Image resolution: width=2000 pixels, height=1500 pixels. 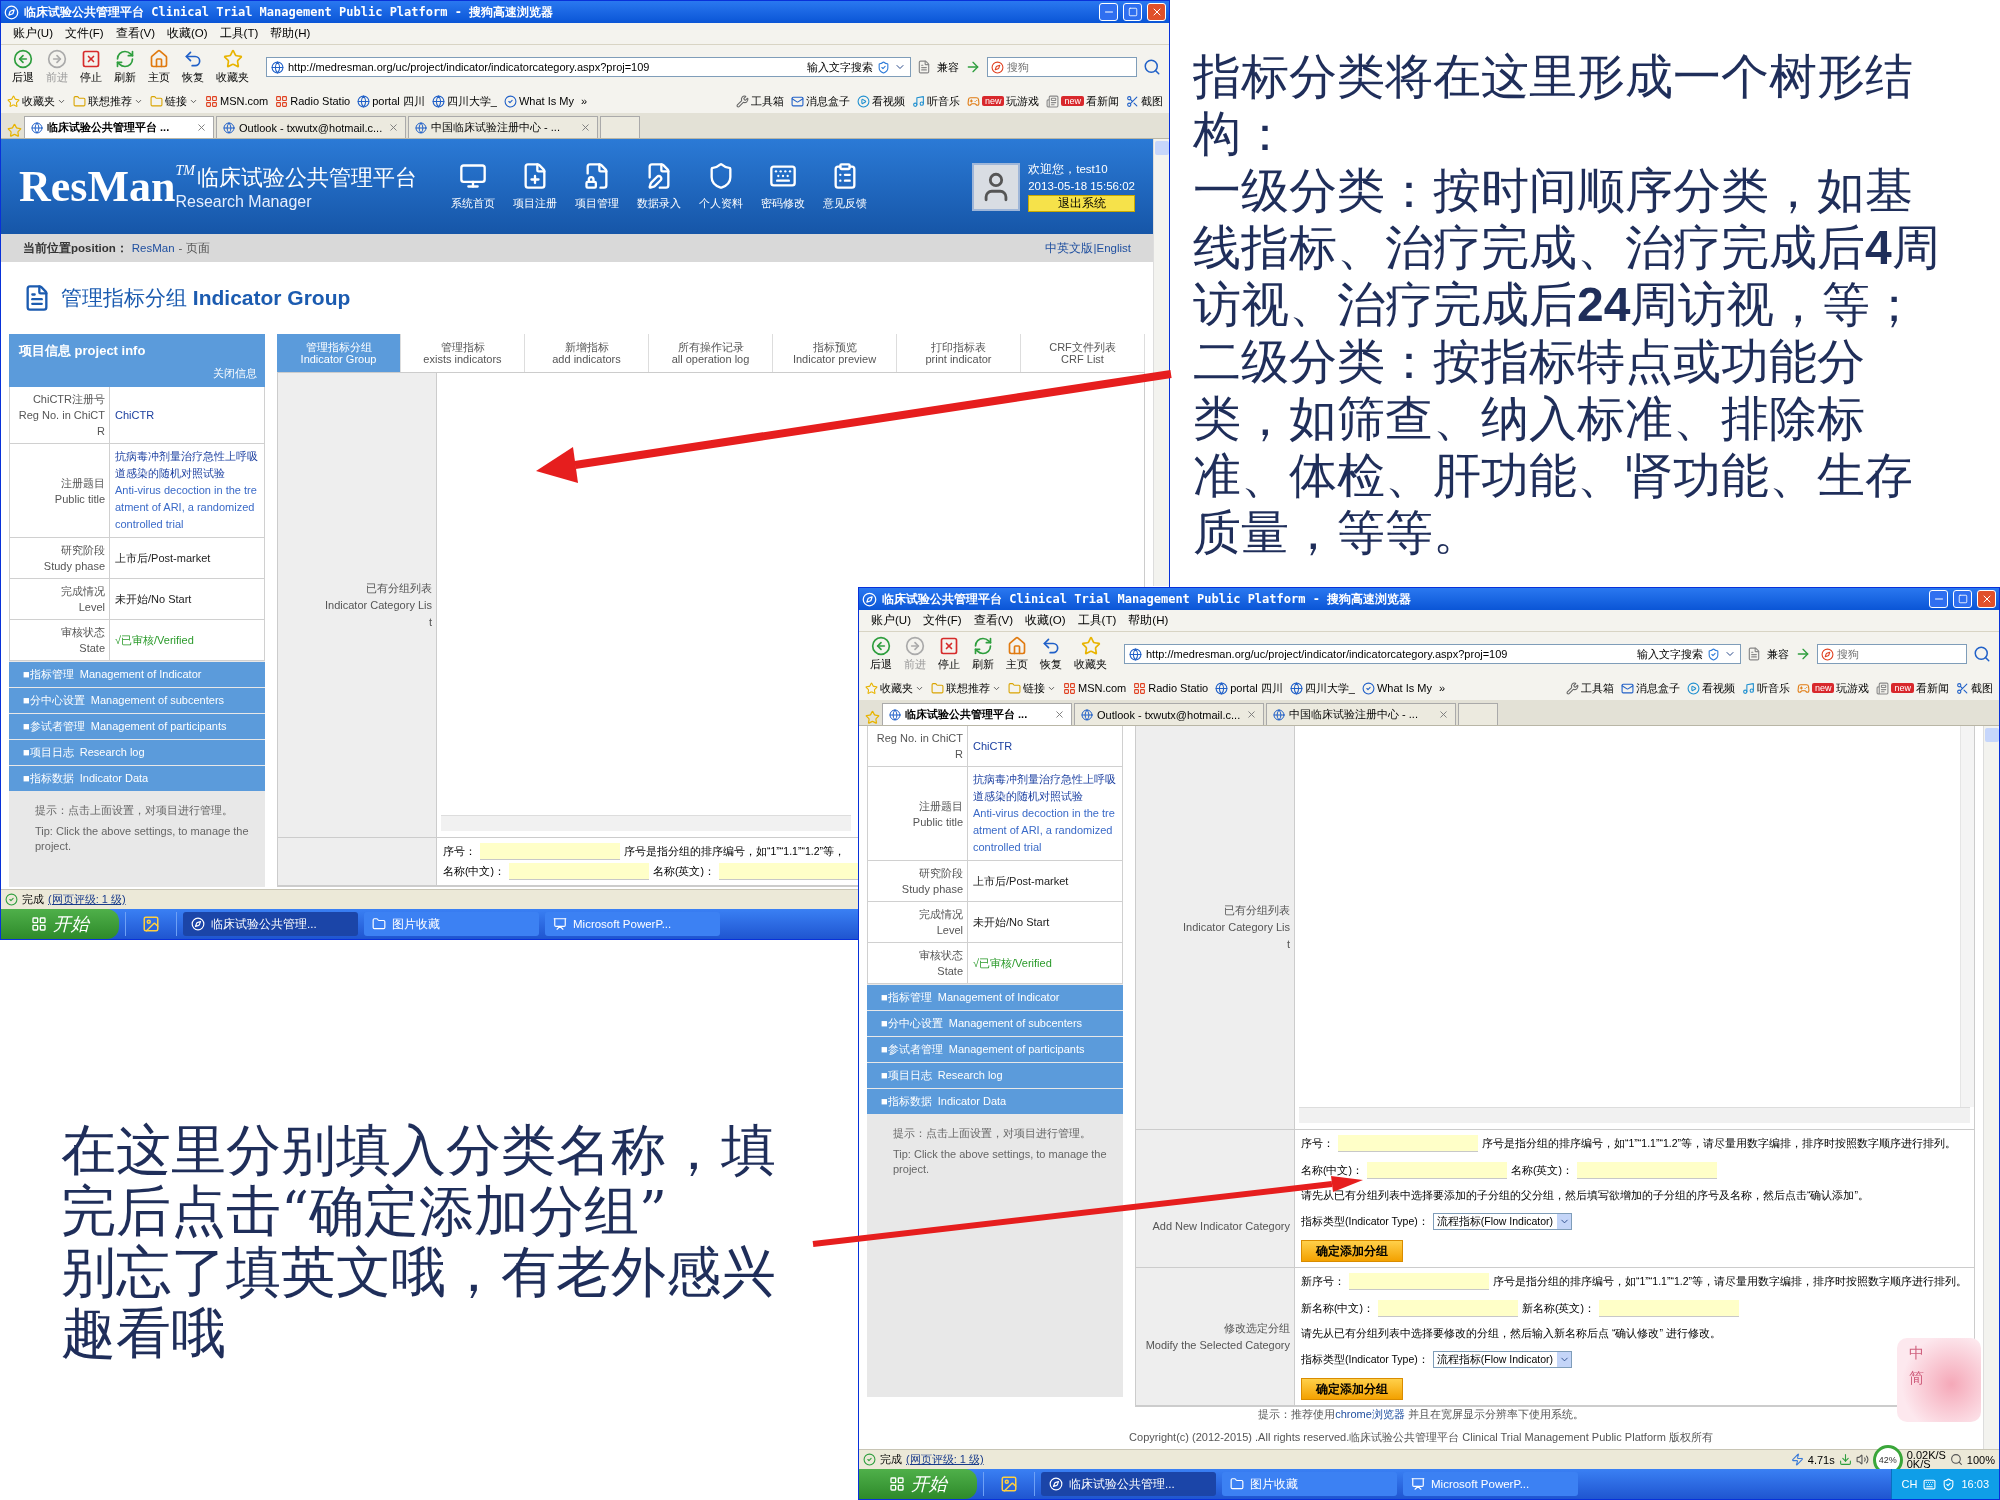 I want to click on toolbar-button: 刷新, so click(x=125, y=67).